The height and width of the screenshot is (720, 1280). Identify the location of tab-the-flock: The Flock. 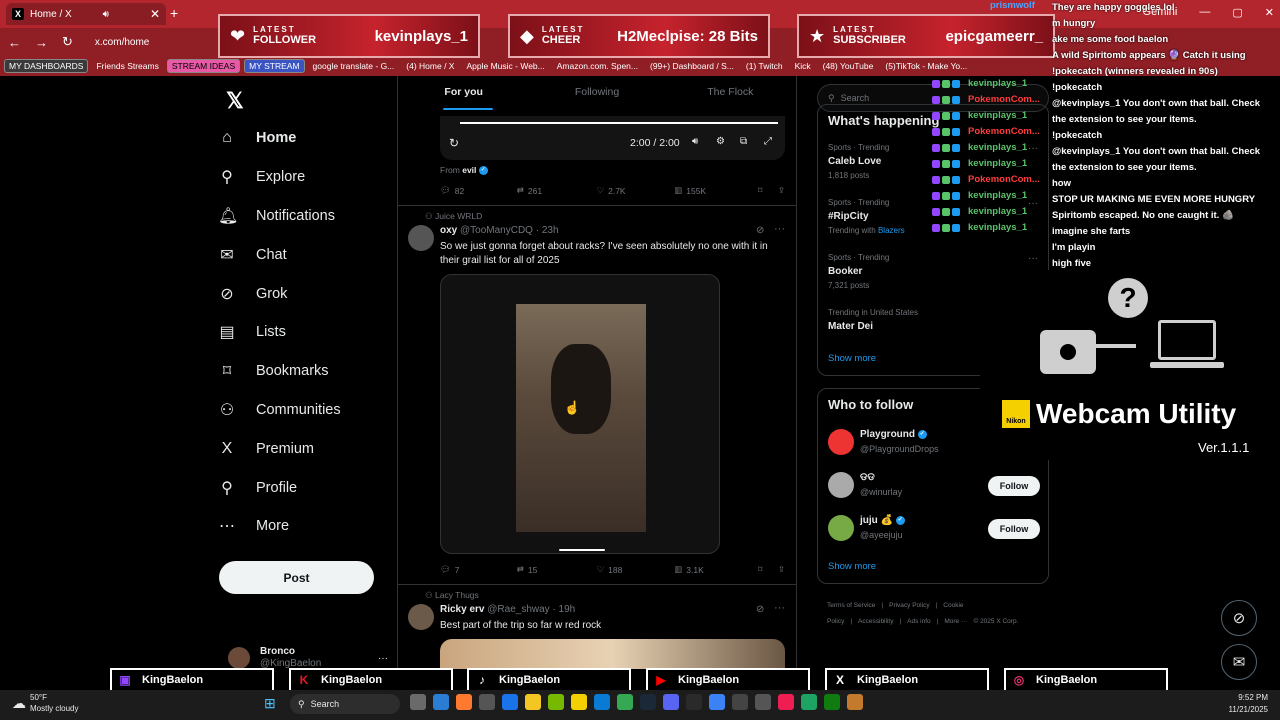
(730, 92).